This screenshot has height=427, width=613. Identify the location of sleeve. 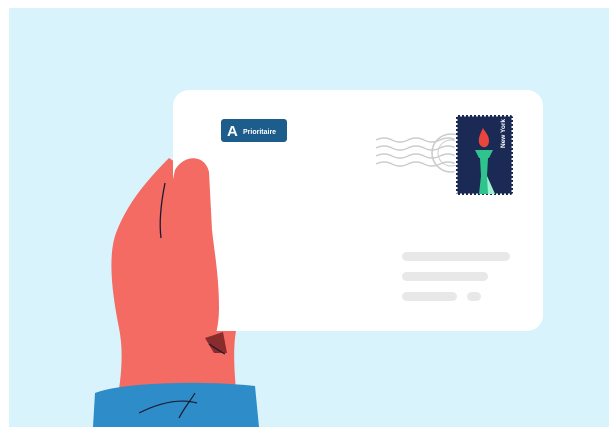
(176, 404).